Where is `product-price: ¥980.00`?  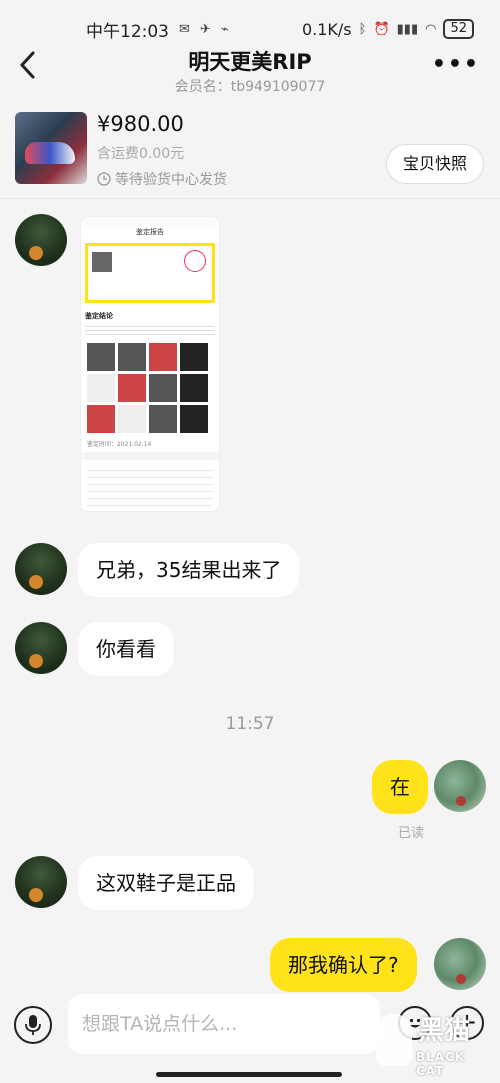
product-price: ¥980.00 is located at coordinates (140, 124).